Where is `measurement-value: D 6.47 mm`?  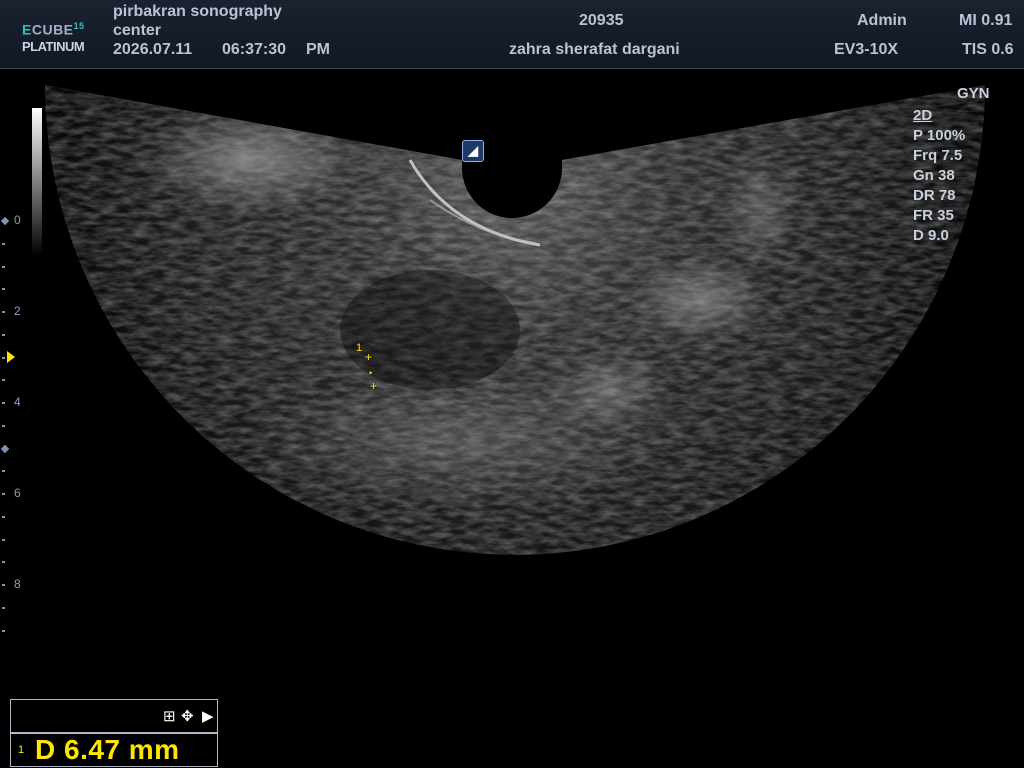 measurement-value: D 6.47 mm is located at coordinates (107, 749).